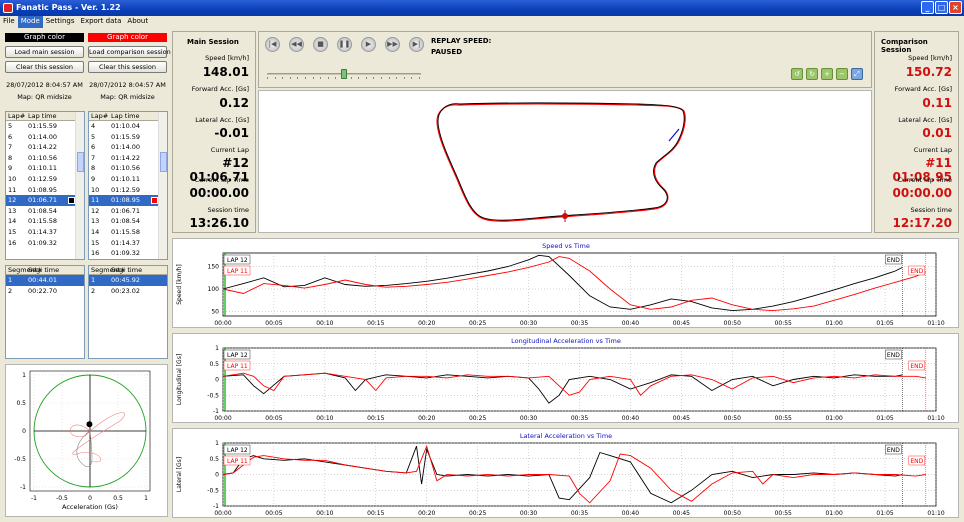  What do you see at coordinates (214, 459) in the screenshot?
I see `y-tick-label: 0.5` at bounding box center [214, 459].